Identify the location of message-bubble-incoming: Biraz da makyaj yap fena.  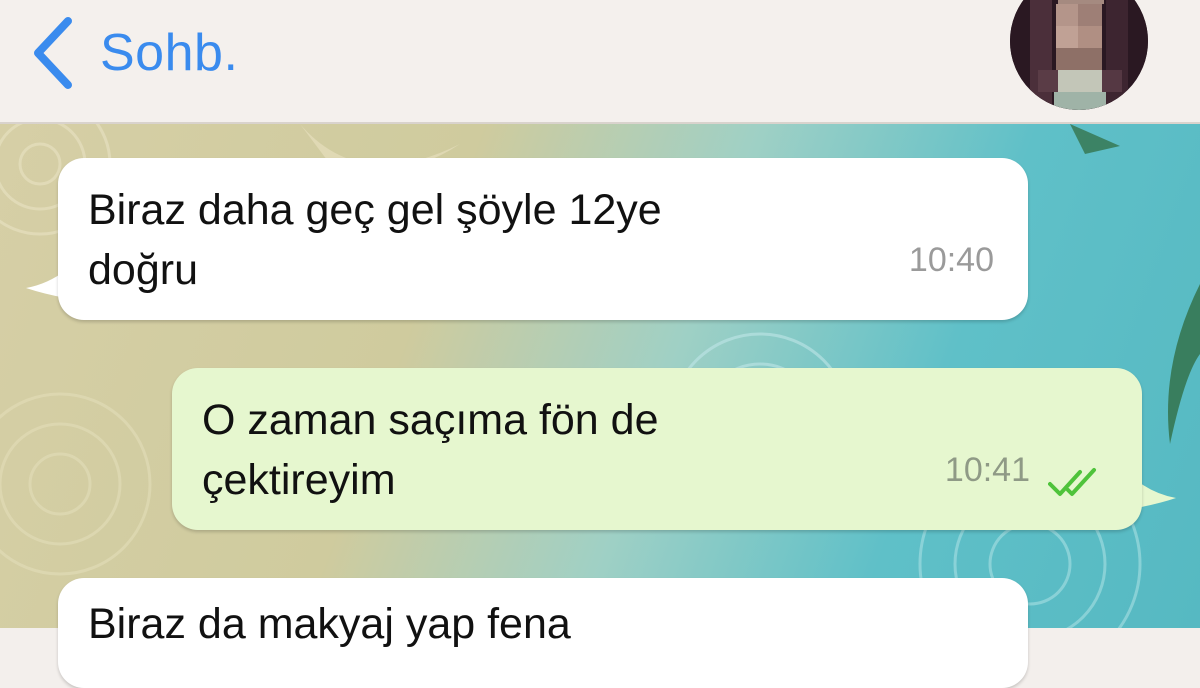
(543, 633).